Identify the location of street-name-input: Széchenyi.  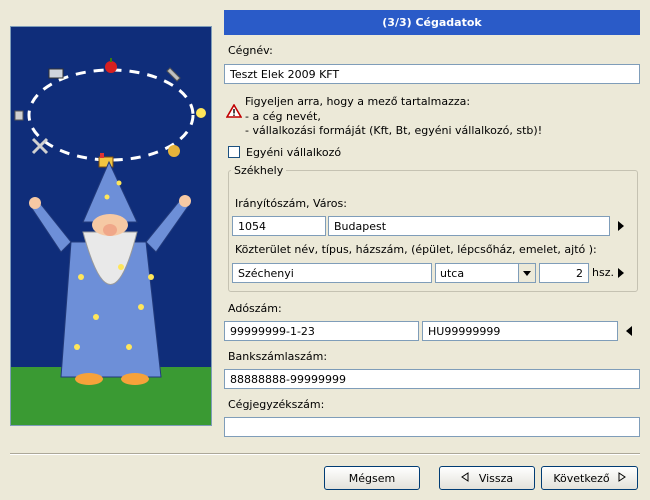
(332, 273).